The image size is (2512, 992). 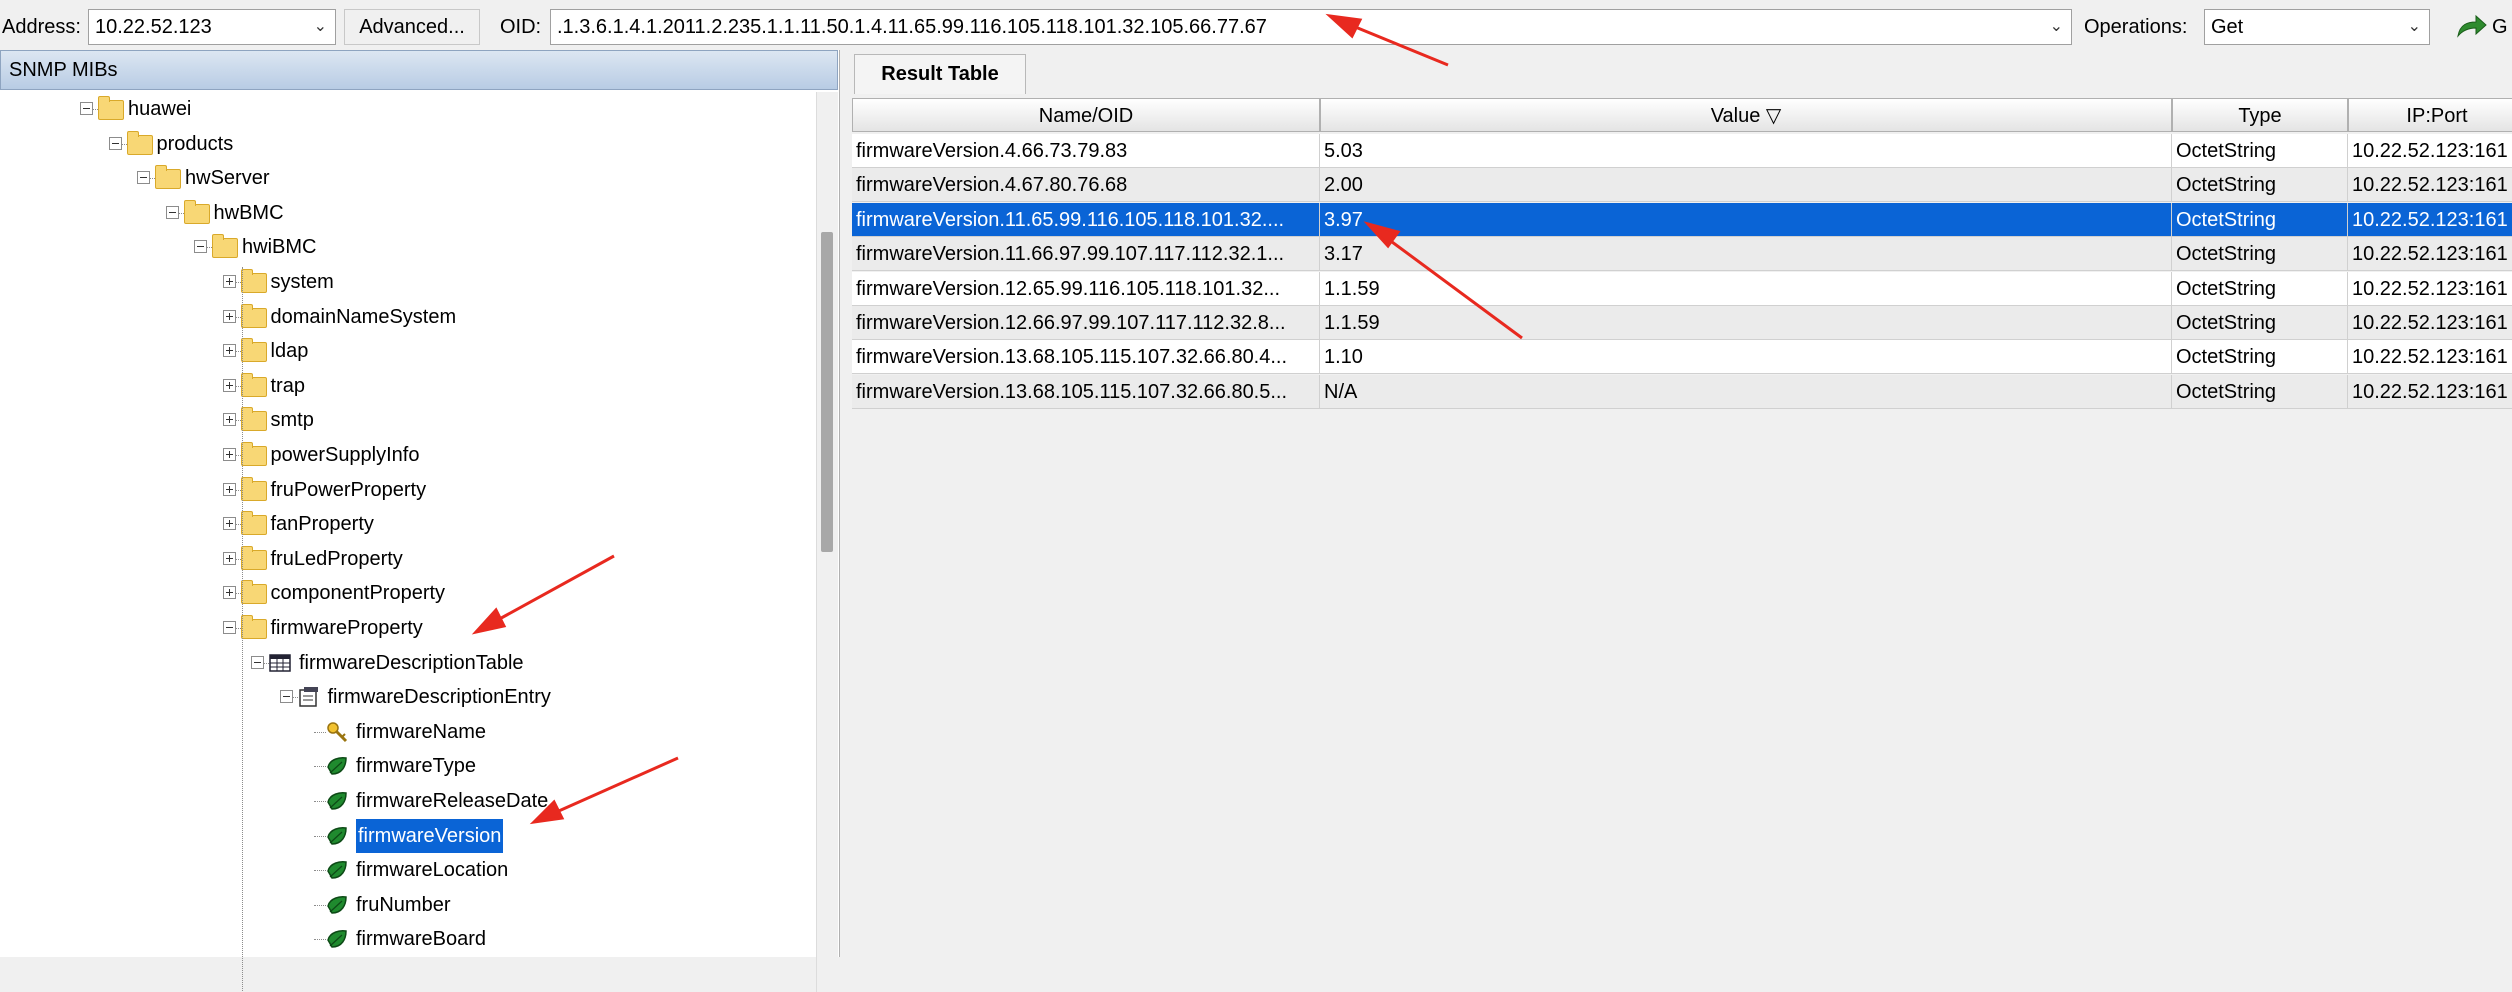 I want to click on tree-node-products: products, so click(x=405, y=144).